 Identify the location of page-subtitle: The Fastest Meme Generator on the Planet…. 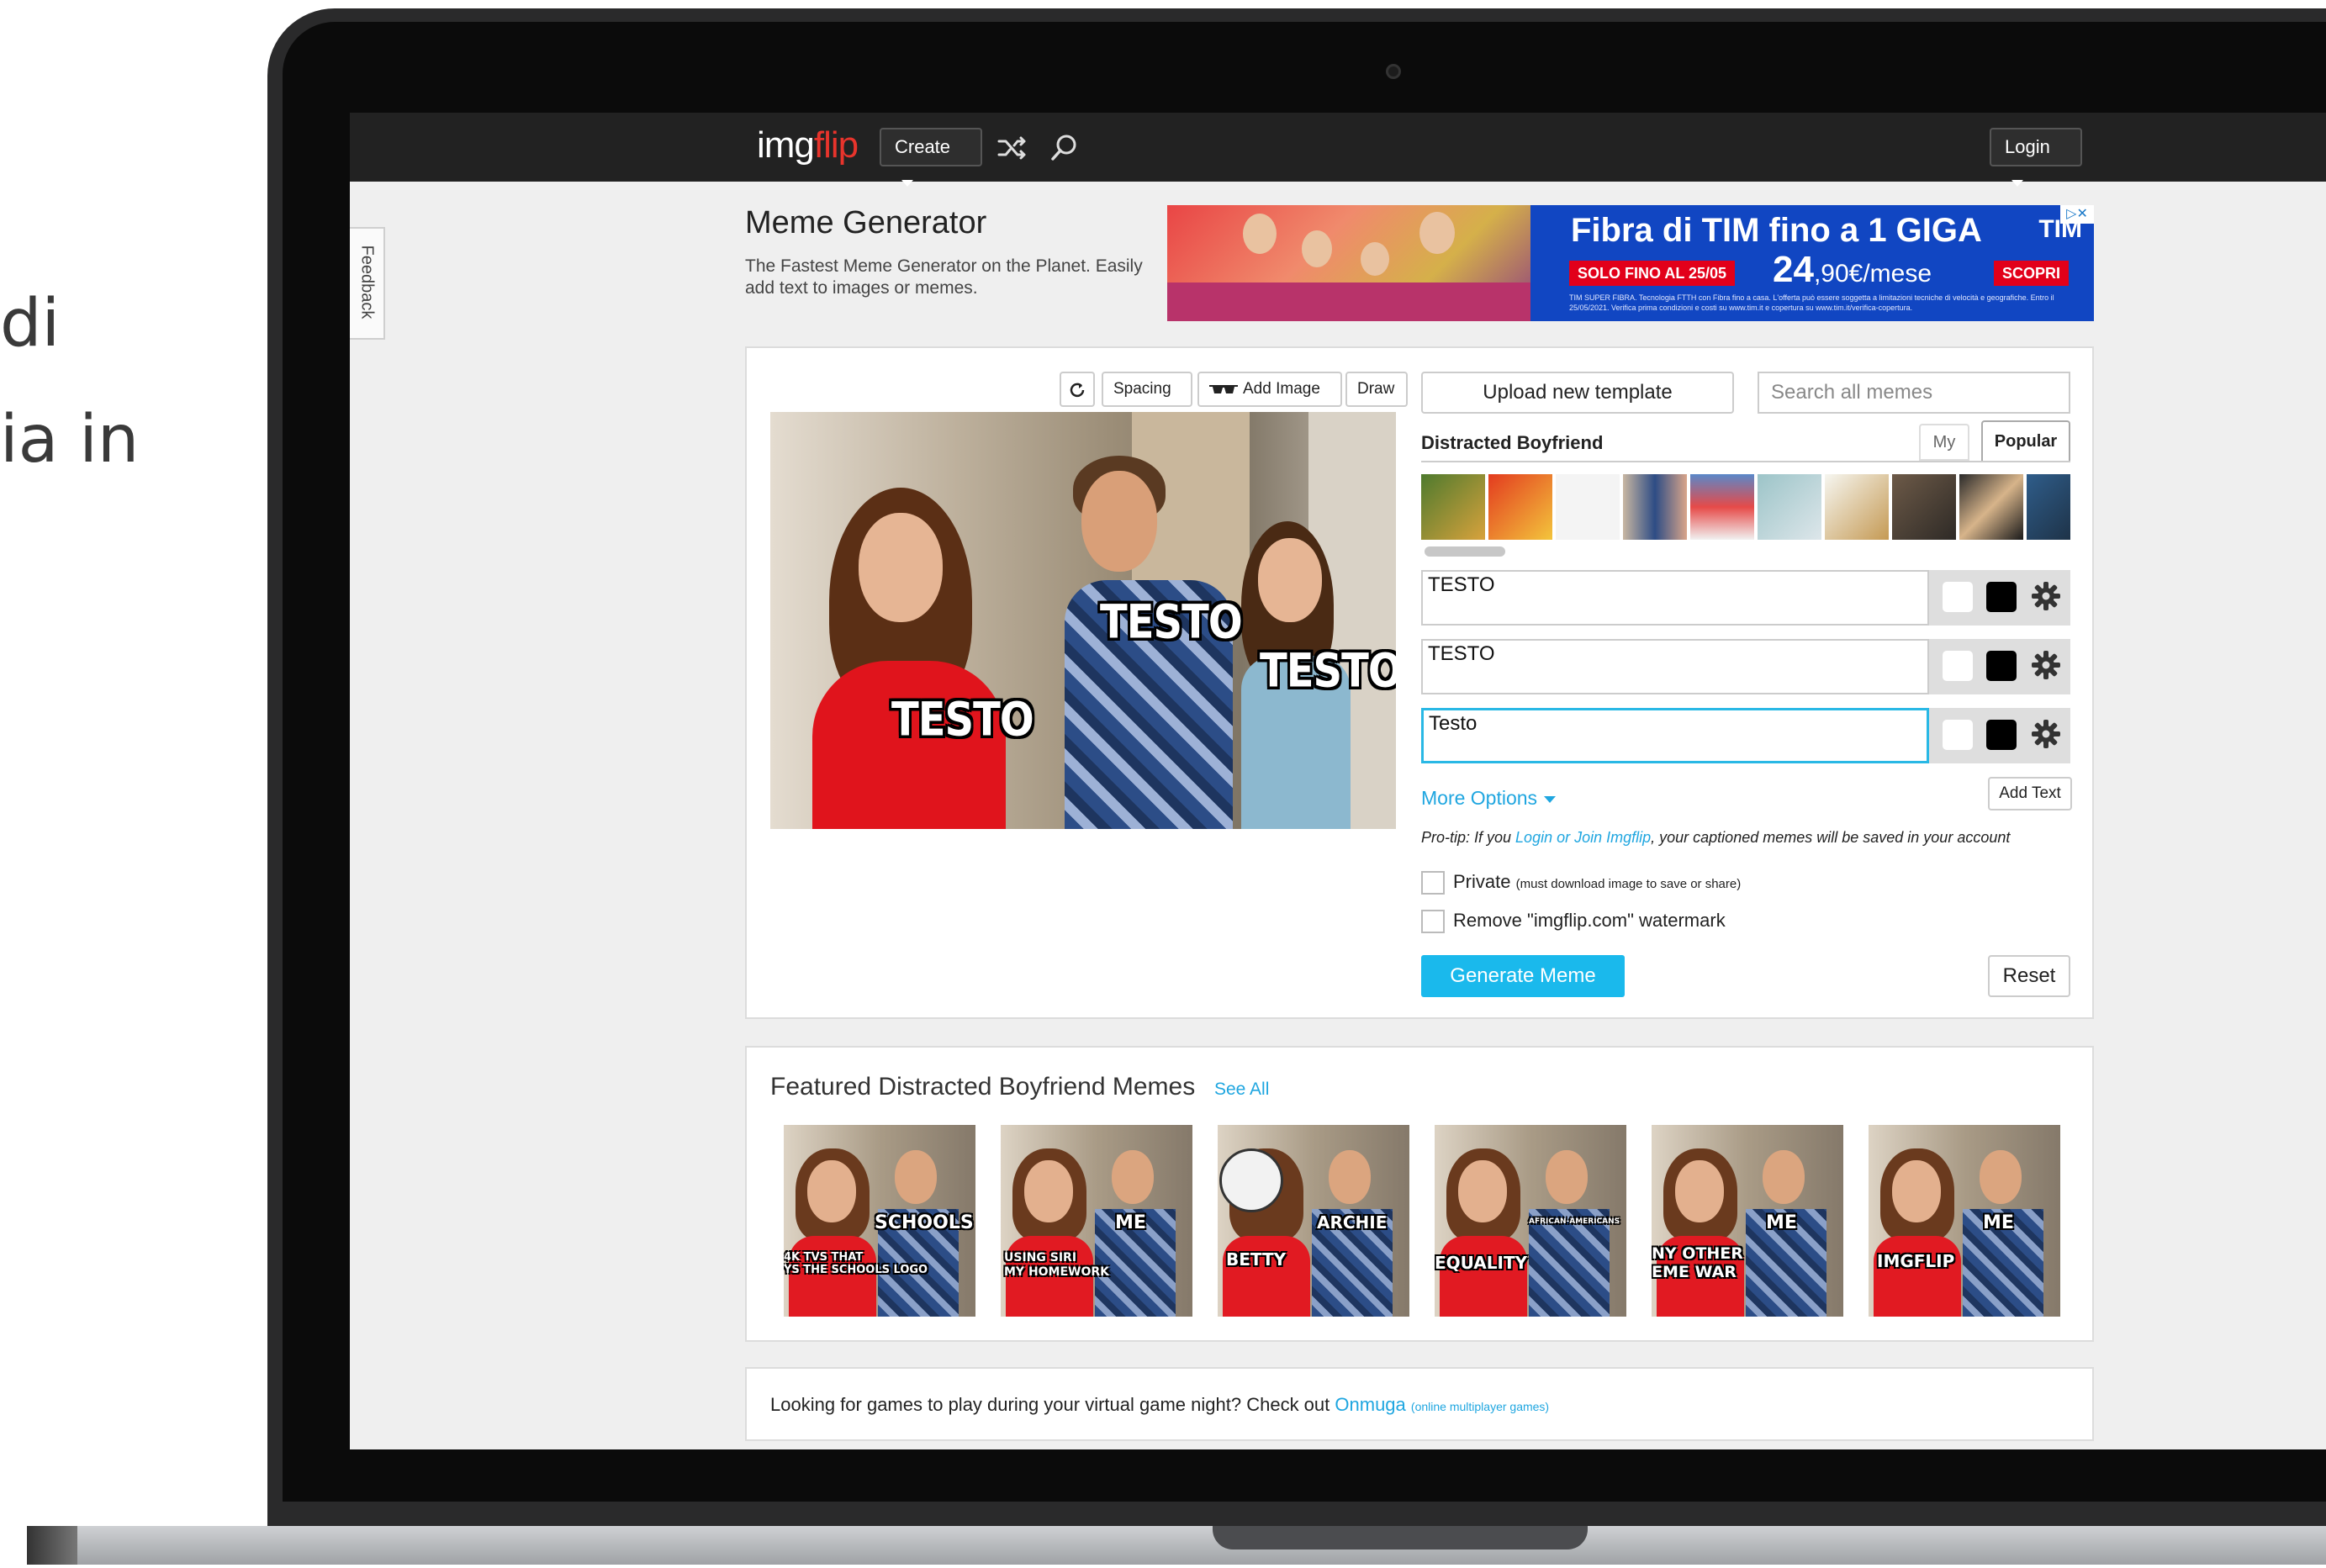
(944, 277).